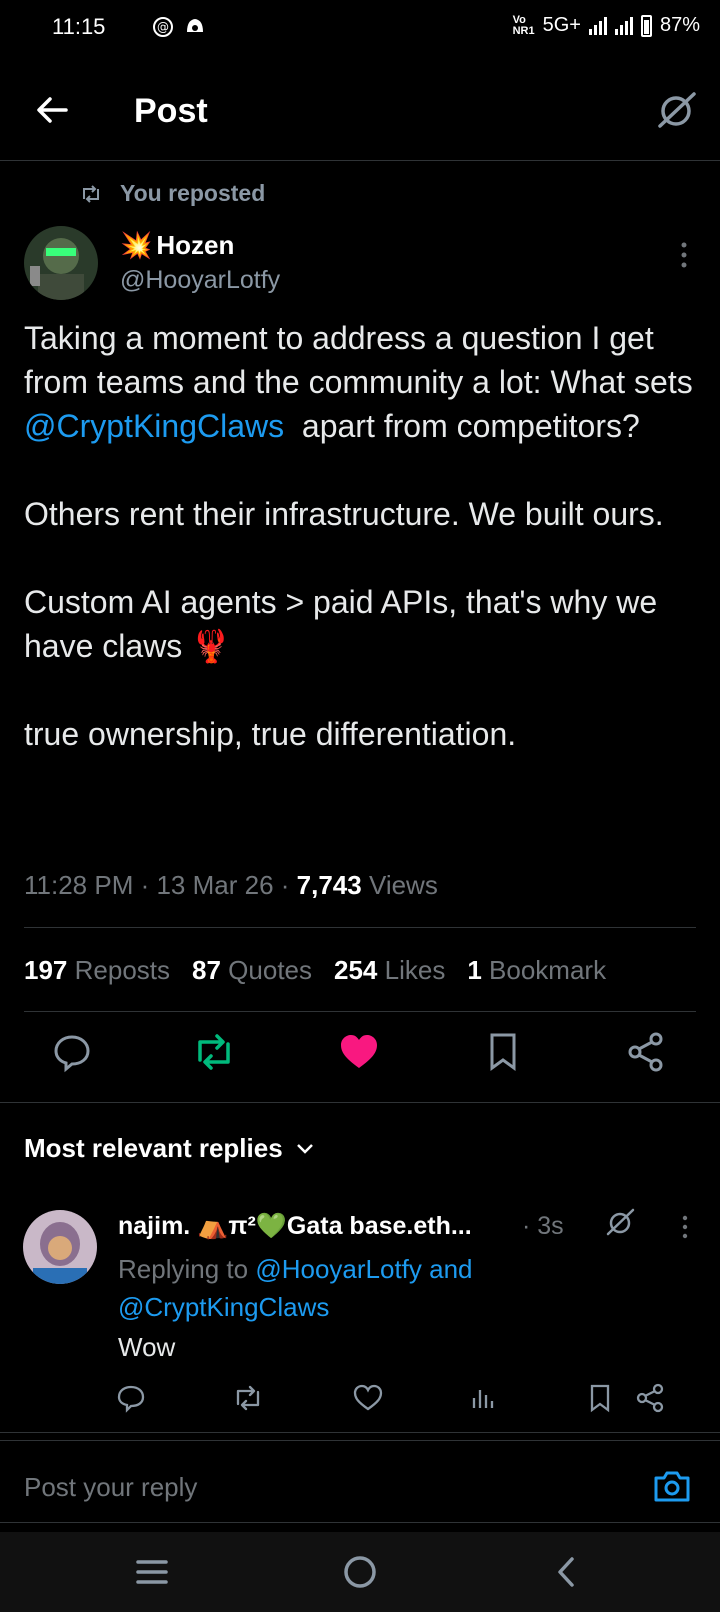 Image resolution: width=720 pixels, height=1612 pixels. What do you see at coordinates (360, 927) in the screenshot?
I see `meta-divider` at bounding box center [360, 927].